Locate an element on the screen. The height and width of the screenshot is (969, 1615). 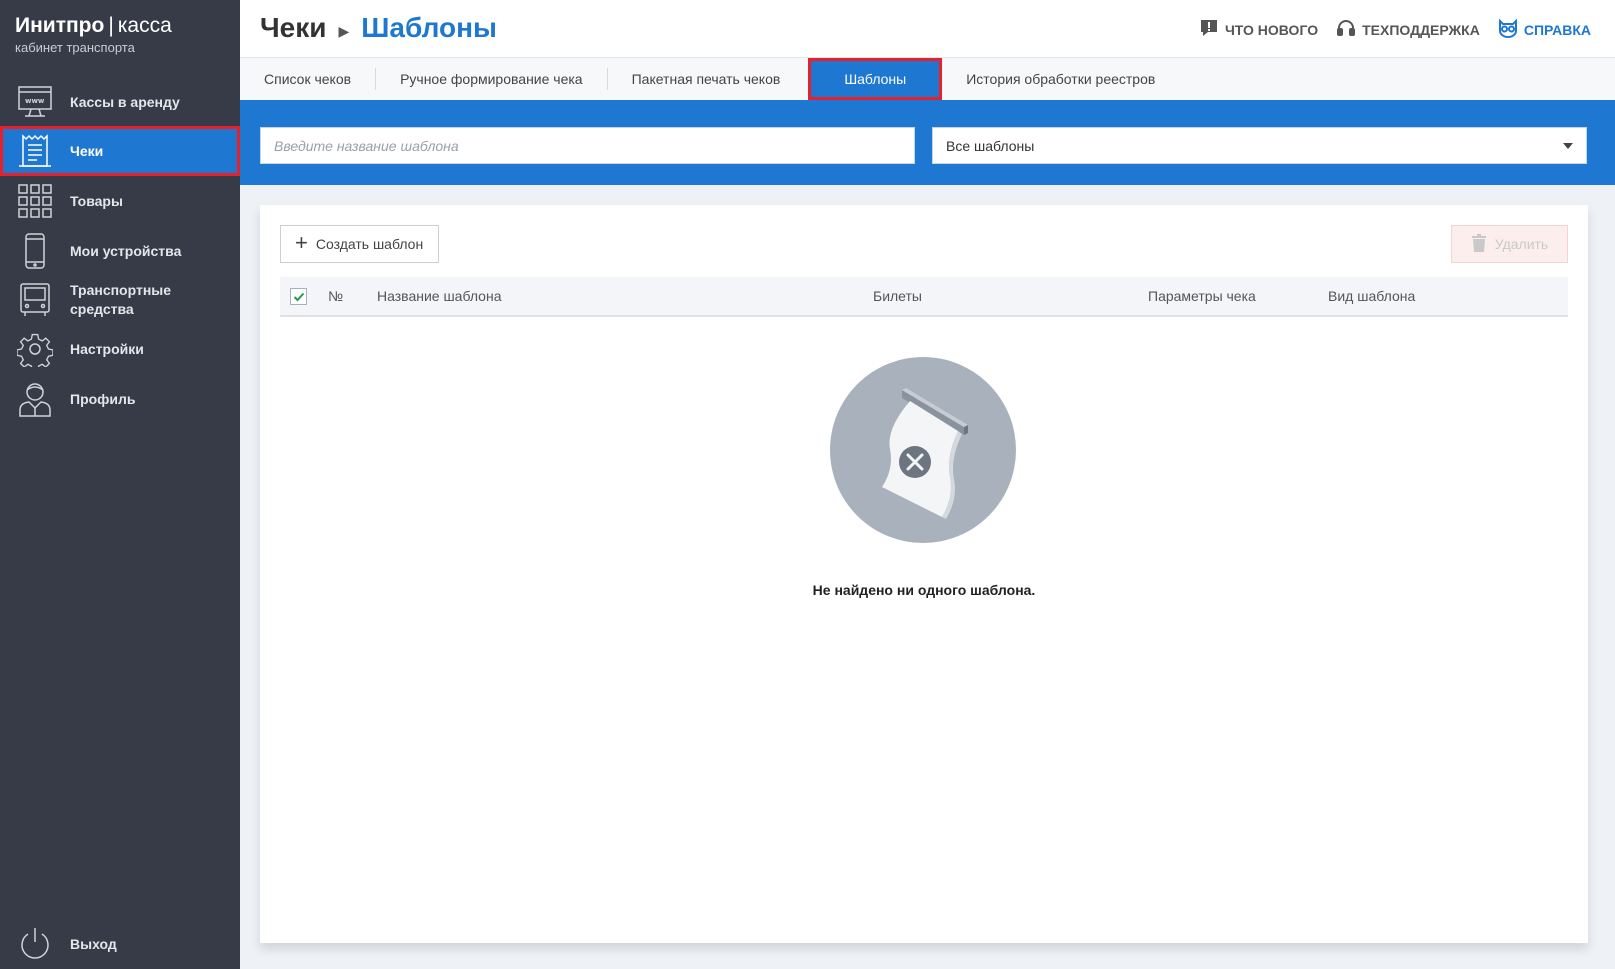
brand-subtitle: кабинет транспорта is located at coordinates (75, 47).